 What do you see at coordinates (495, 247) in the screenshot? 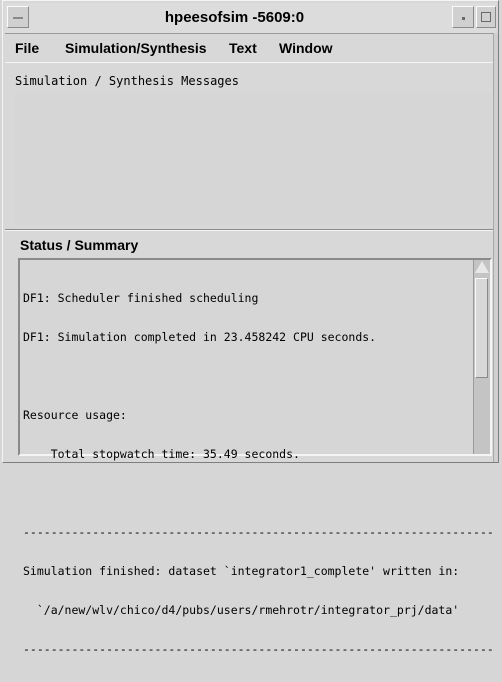
I see `window-right-edge` at bounding box center [495, 247].